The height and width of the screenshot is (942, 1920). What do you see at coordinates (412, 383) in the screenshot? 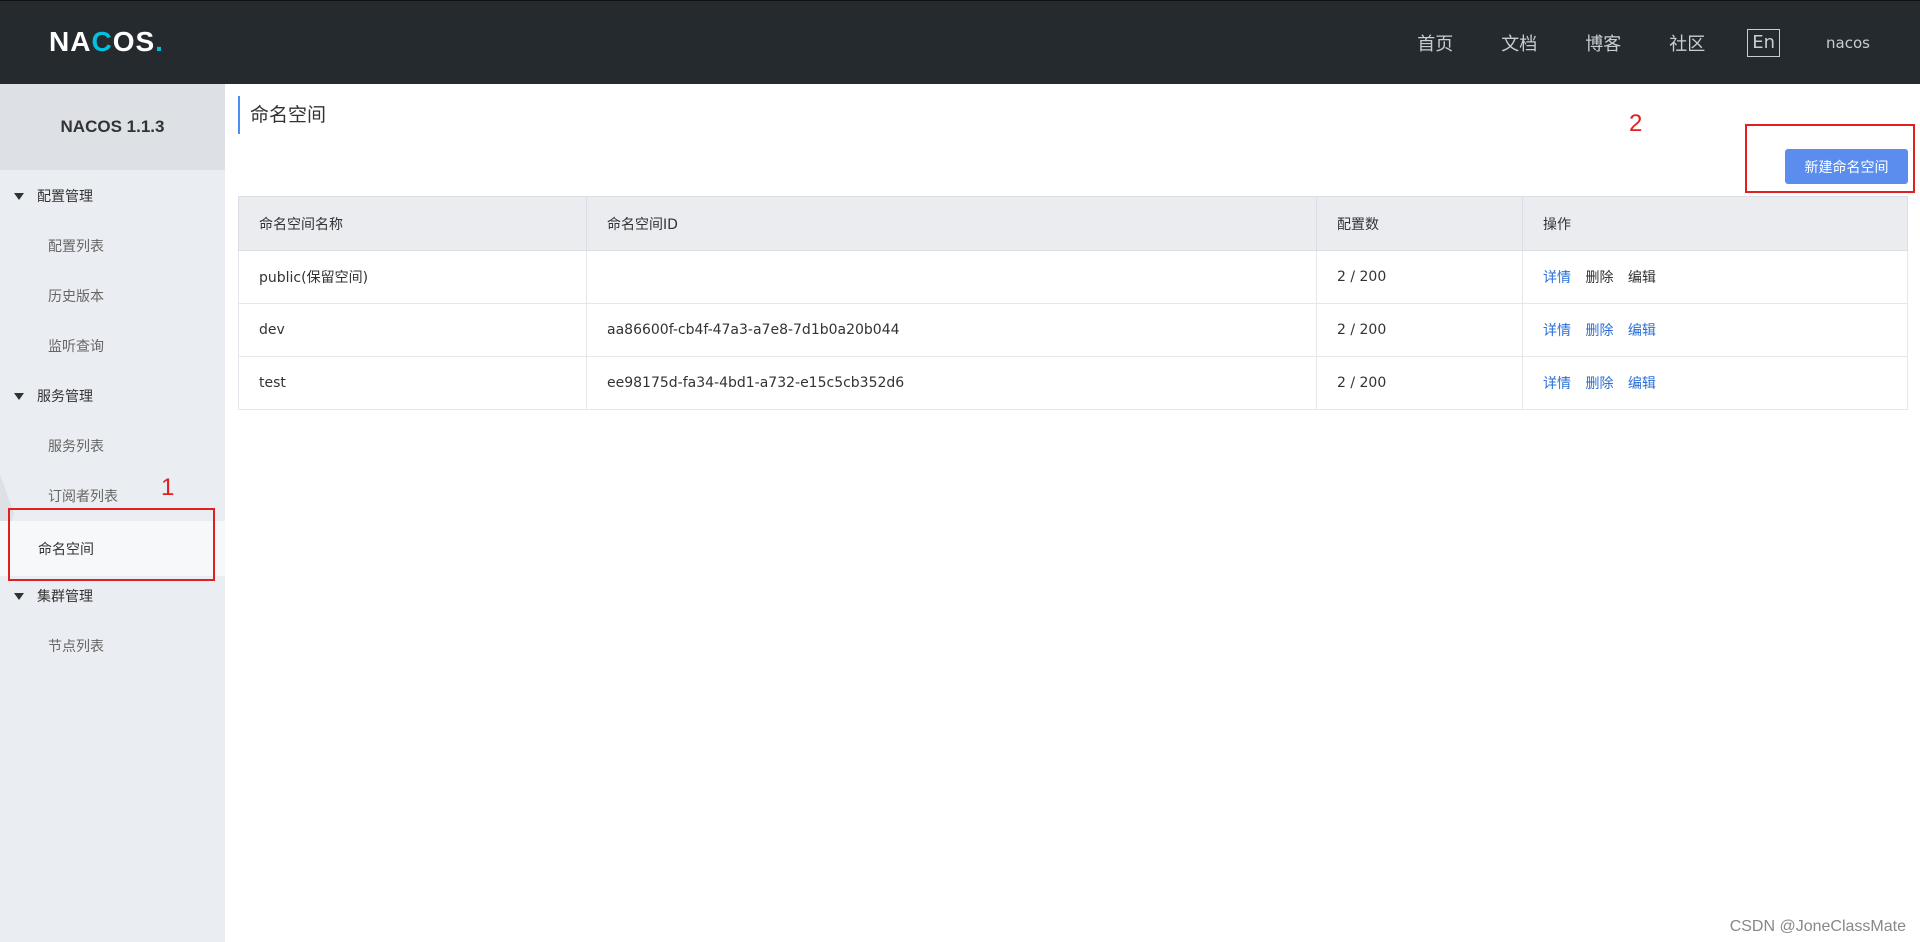
I see `namespace-name-cell: test` at bounding box center [412, 383].